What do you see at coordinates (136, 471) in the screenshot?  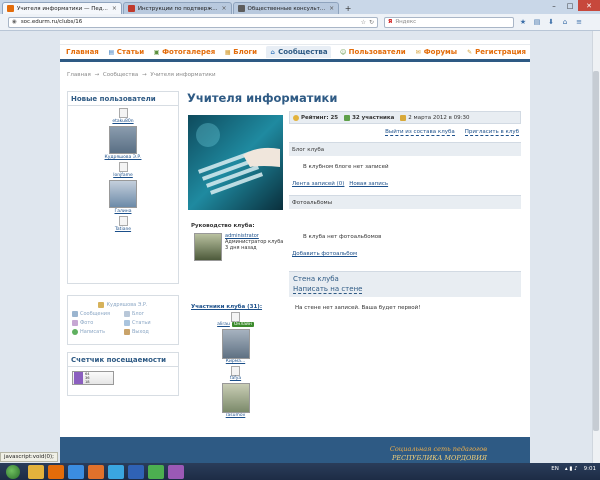 I see `word-icon` at bounding box center [136, 471].